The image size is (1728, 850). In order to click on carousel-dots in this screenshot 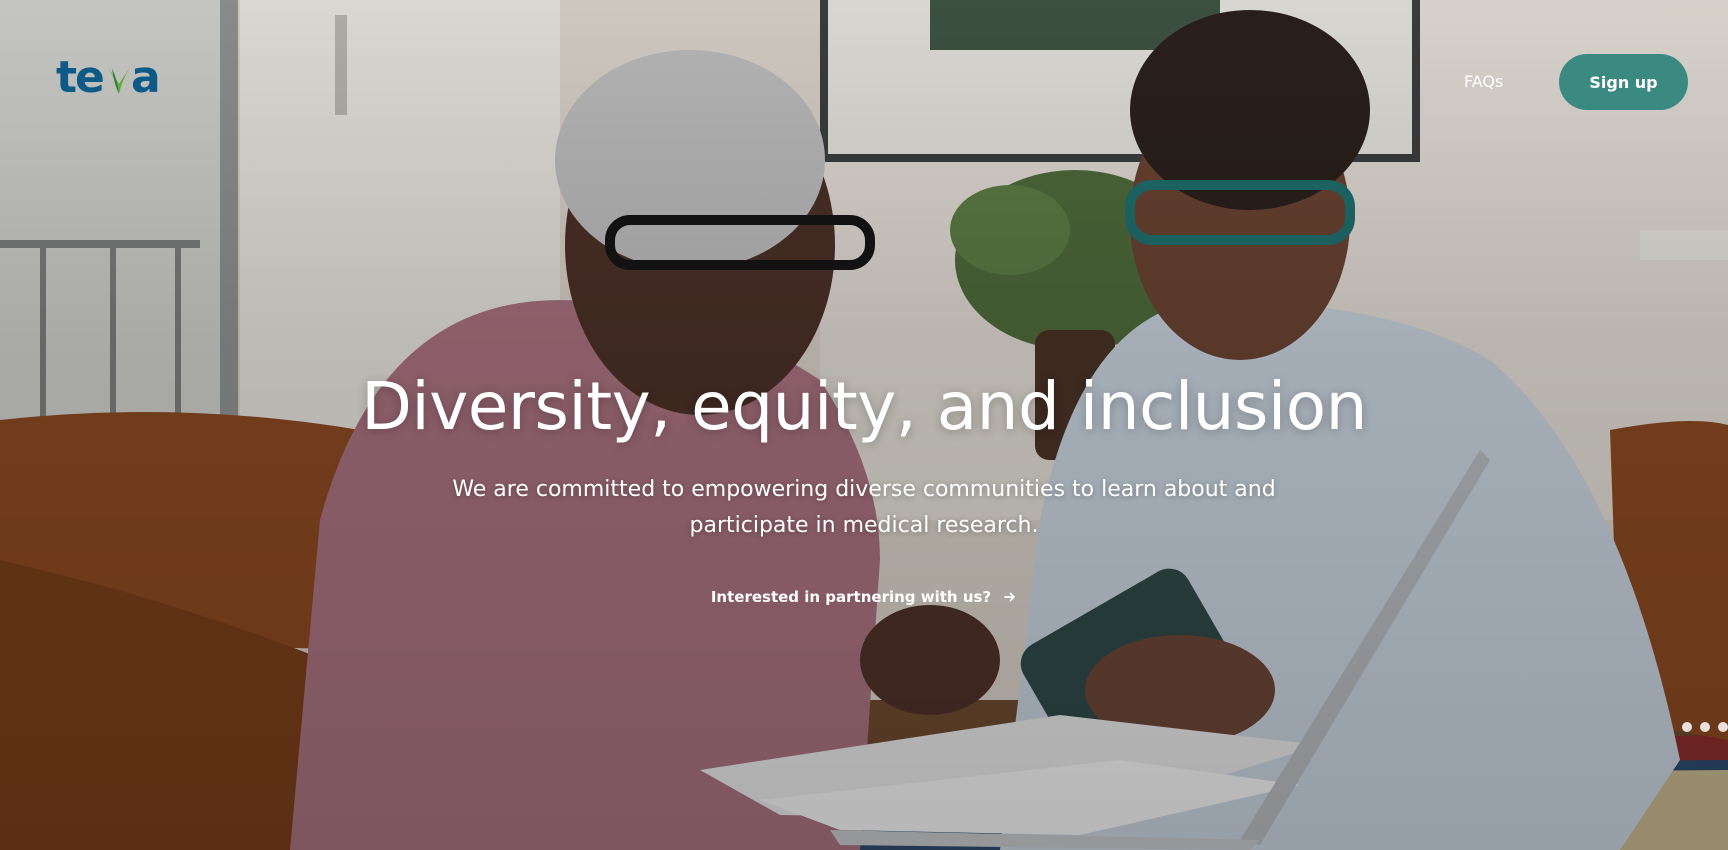, I will do `click(1705, 727)`.